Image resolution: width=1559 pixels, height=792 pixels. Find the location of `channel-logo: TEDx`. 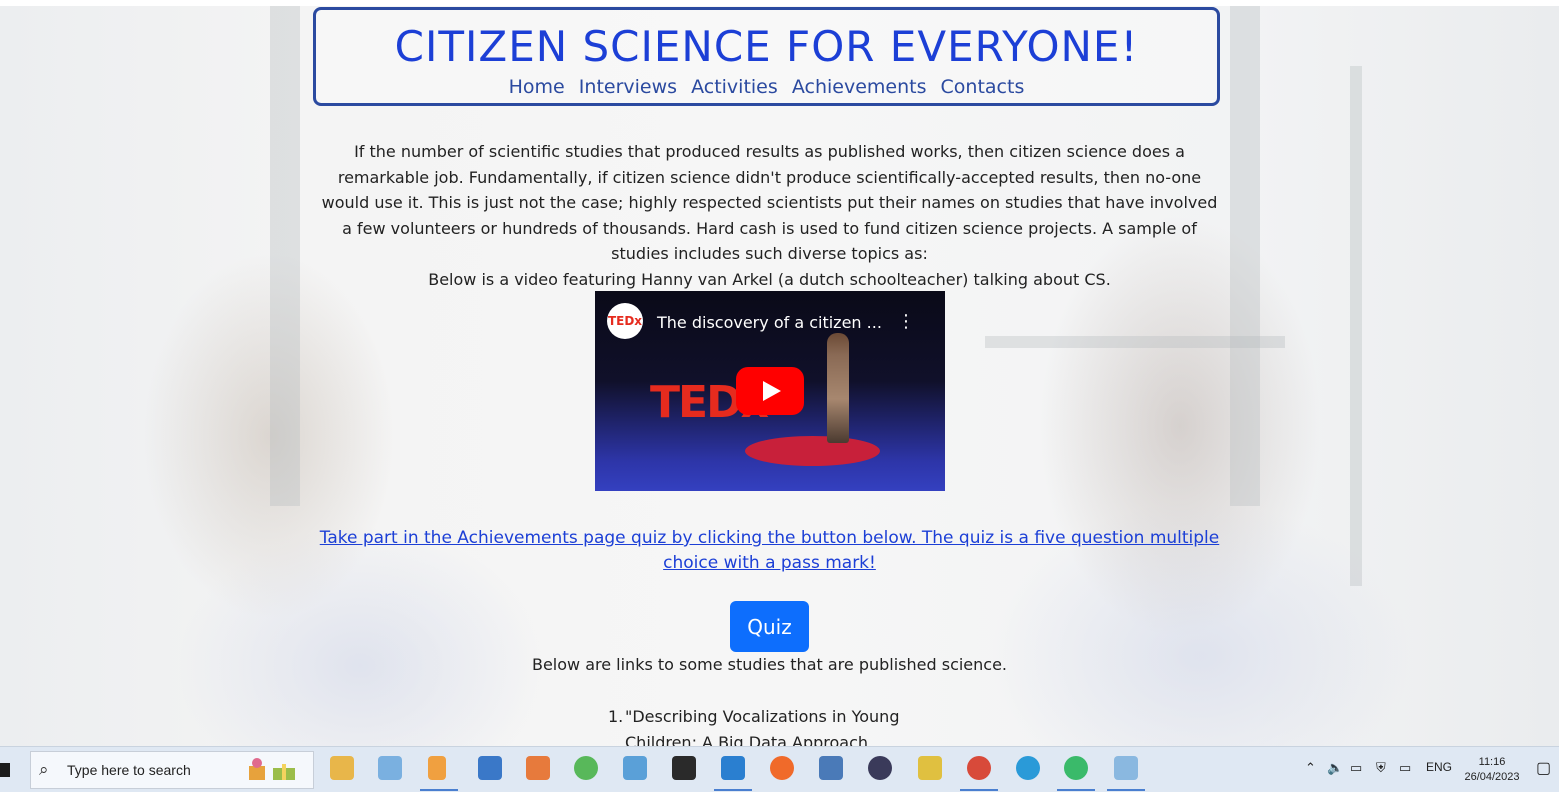

channel-logo: TEDx is located at coordinates (625, 321).